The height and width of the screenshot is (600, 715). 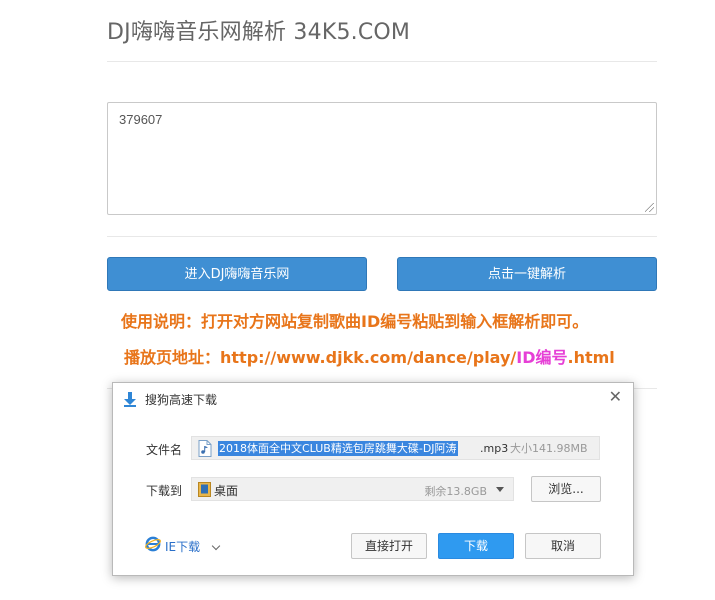 What do you see at coordinates (382, 158) in the screenshot?
I see `song-id-textarea: 379607` at bounding box center [382, 158].